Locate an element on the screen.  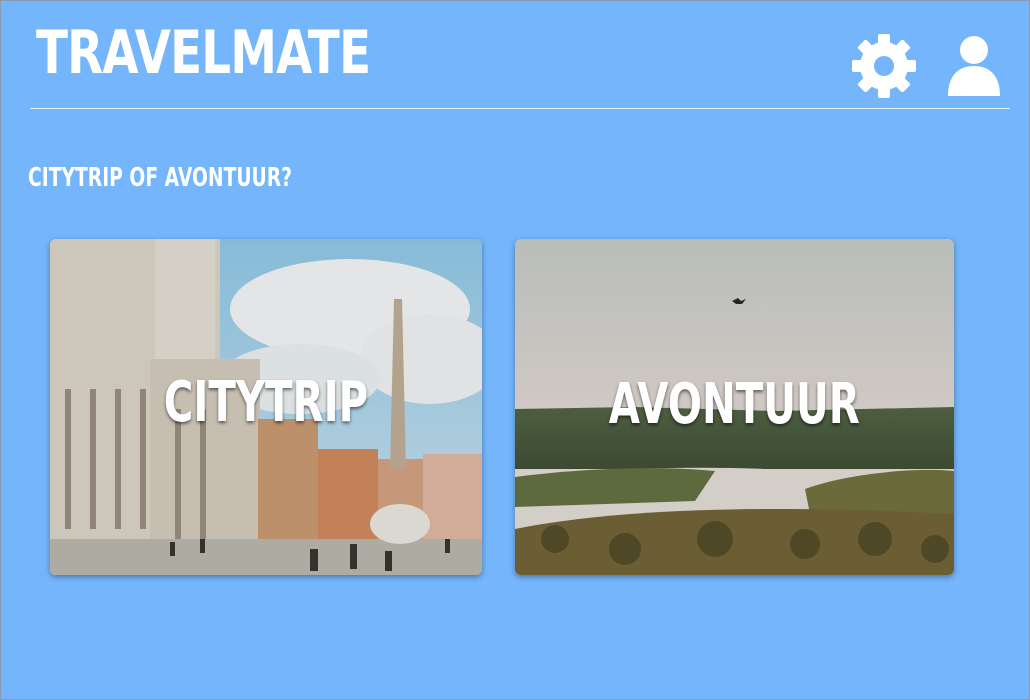
citytrip-label: CITYTRIP is located at coordinates (266, 402).